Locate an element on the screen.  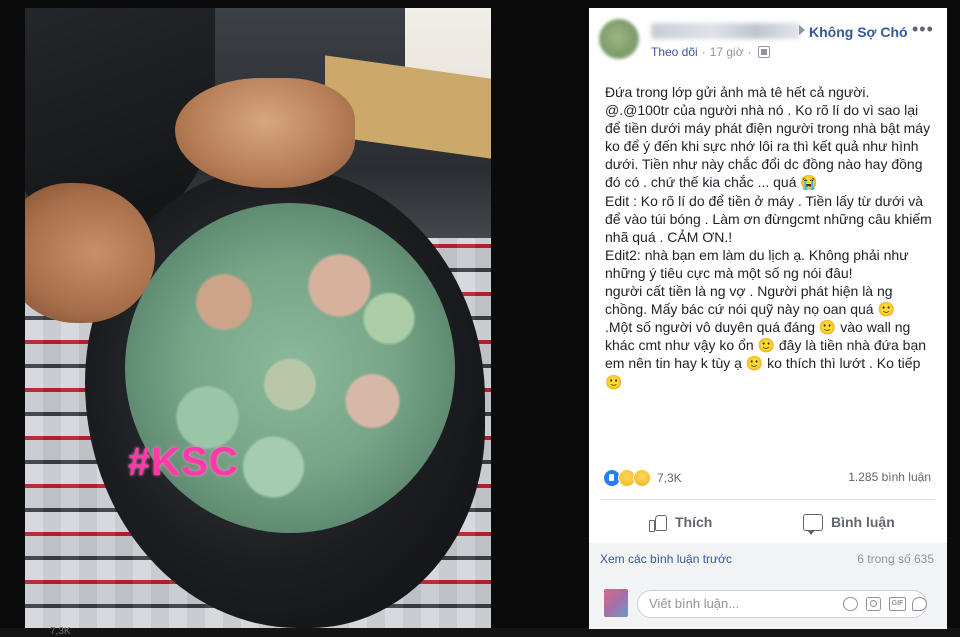
comment-button: Bình luận is located at coordinates (849, 522).